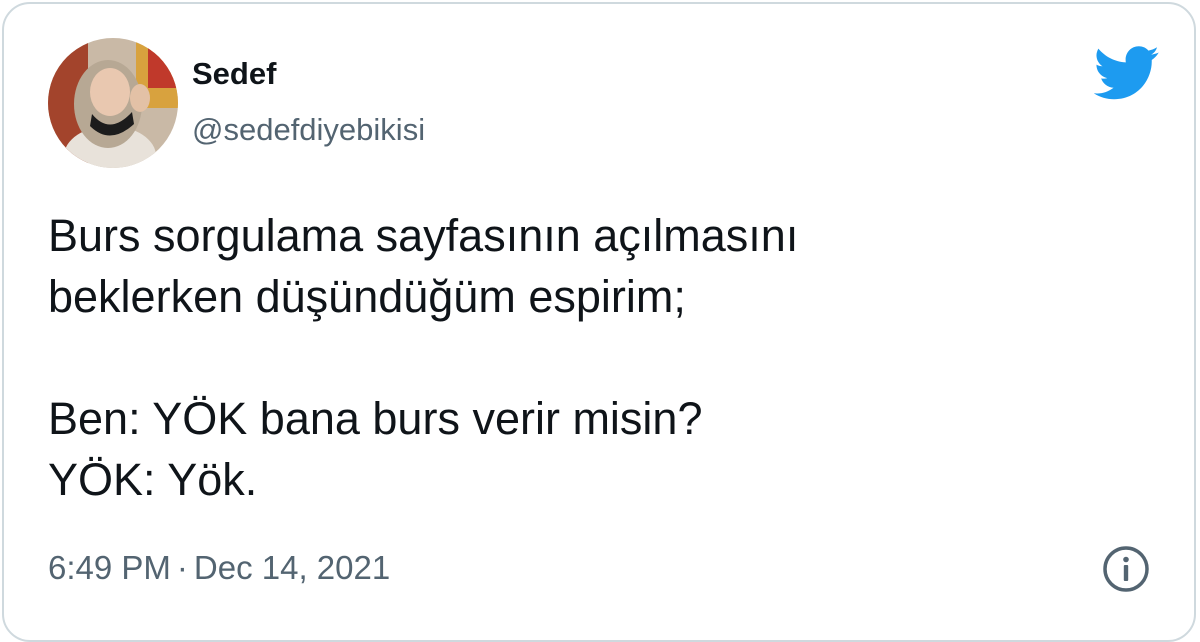 This screenshot has height=642, width=1200. Describe the element at coordinates (423, 235) in the screenshot. I see `tweet-line: Burs sorgulama sayfasının açılmasını` at that location.